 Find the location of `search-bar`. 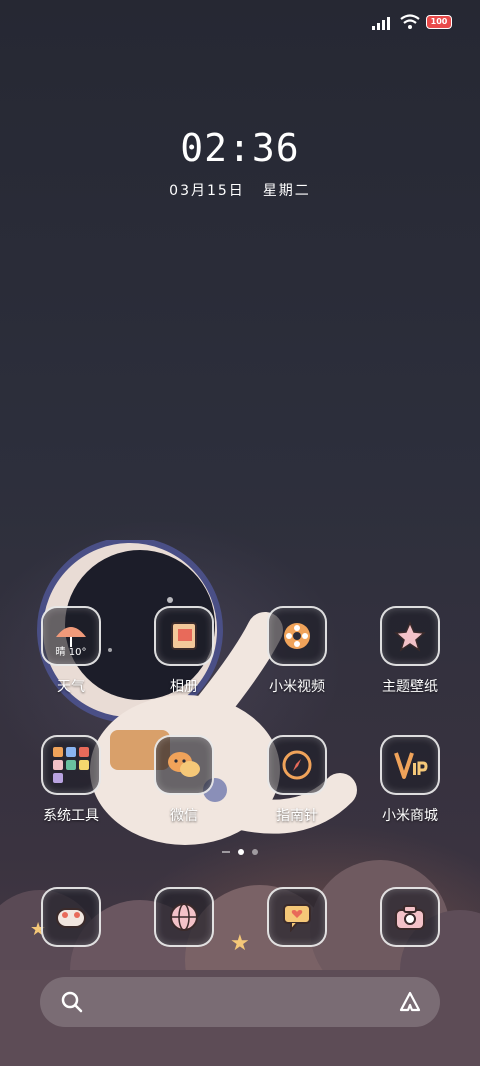

search-bar is located at coordinates (240, 1002).